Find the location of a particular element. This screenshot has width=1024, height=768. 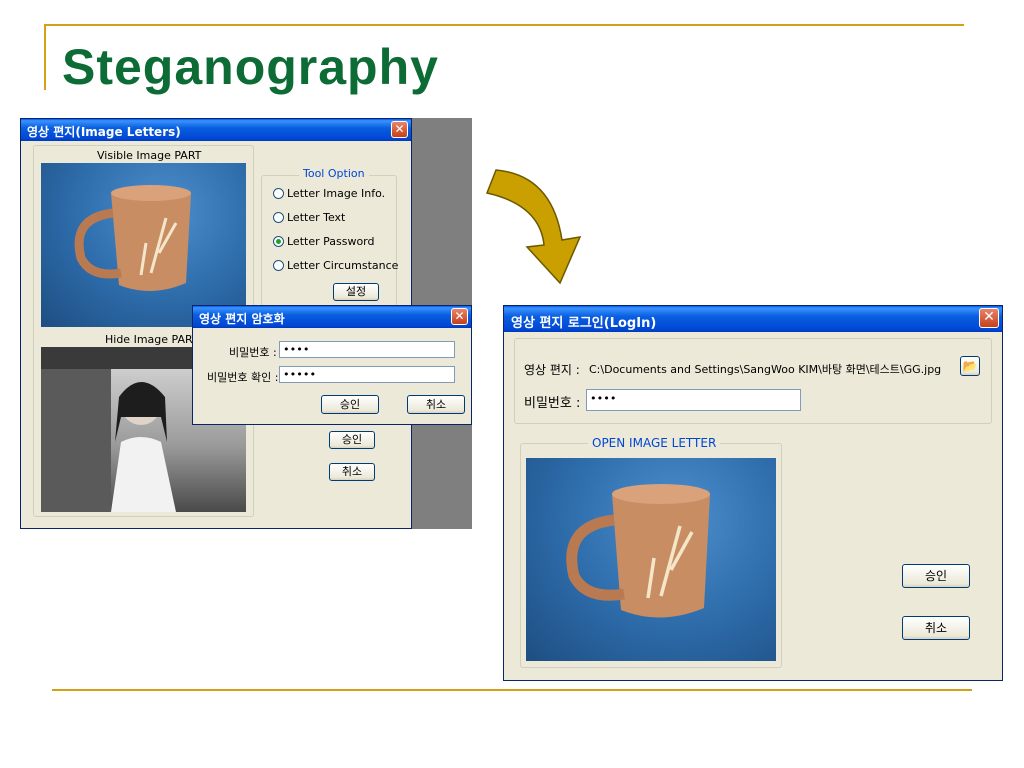

folder-open-icon: 📂 is located at coordinates (970, 366).